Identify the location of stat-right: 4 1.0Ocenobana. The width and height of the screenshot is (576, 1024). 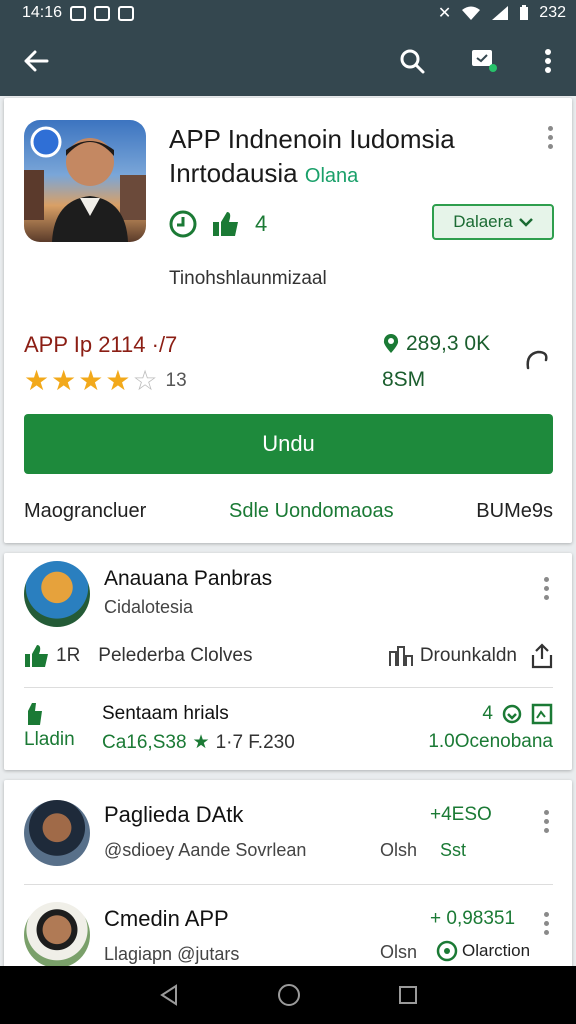
(490, 728).